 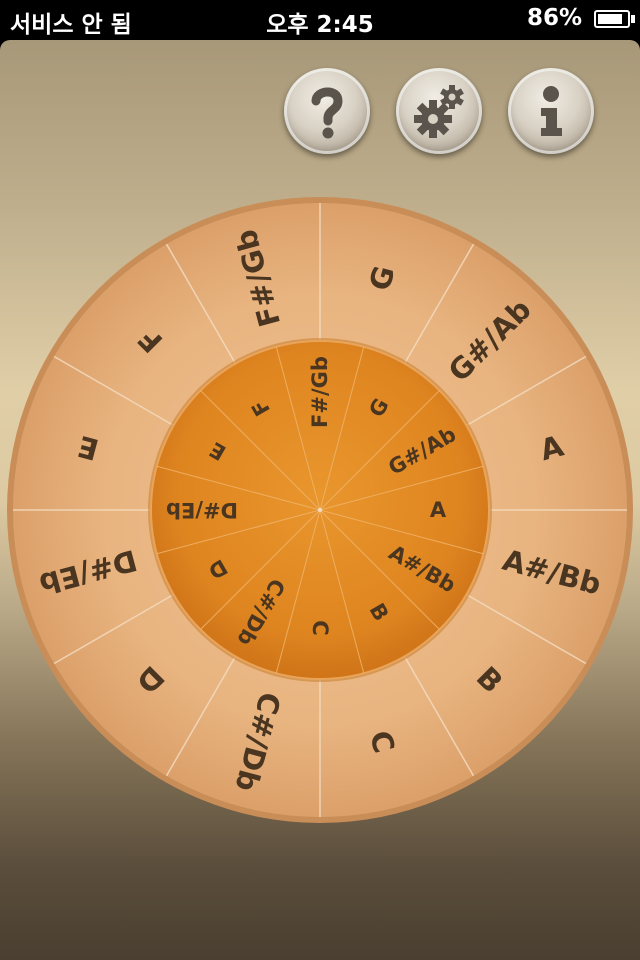 I want to click on inner-key-dsharp-eb: D#/Eb, so click(x=202, y=510).